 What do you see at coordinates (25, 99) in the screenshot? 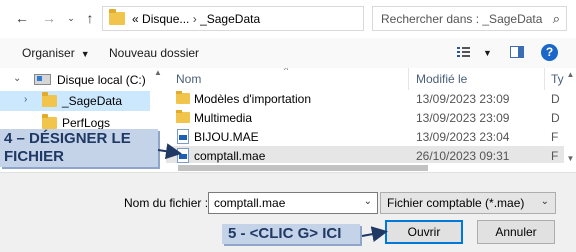
I see `chevron-right-icon: ›` at bounding box center [25, 99].